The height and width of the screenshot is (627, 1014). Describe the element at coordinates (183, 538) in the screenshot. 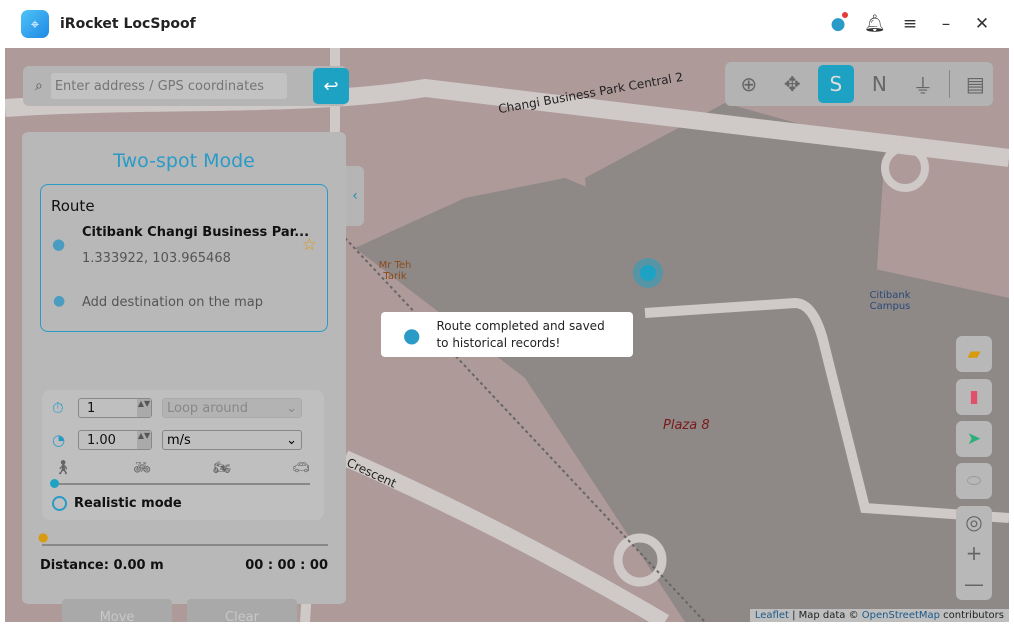

I see `route-progress: ●` at that location.